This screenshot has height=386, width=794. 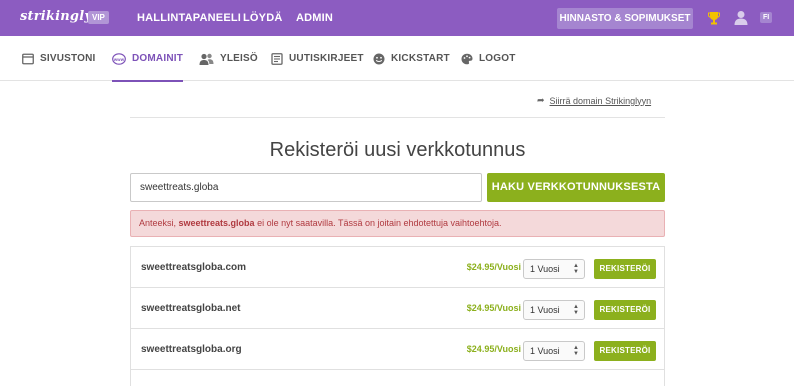 I want to click on strikingly-logo: strikingly, so click(x=56, y=16).